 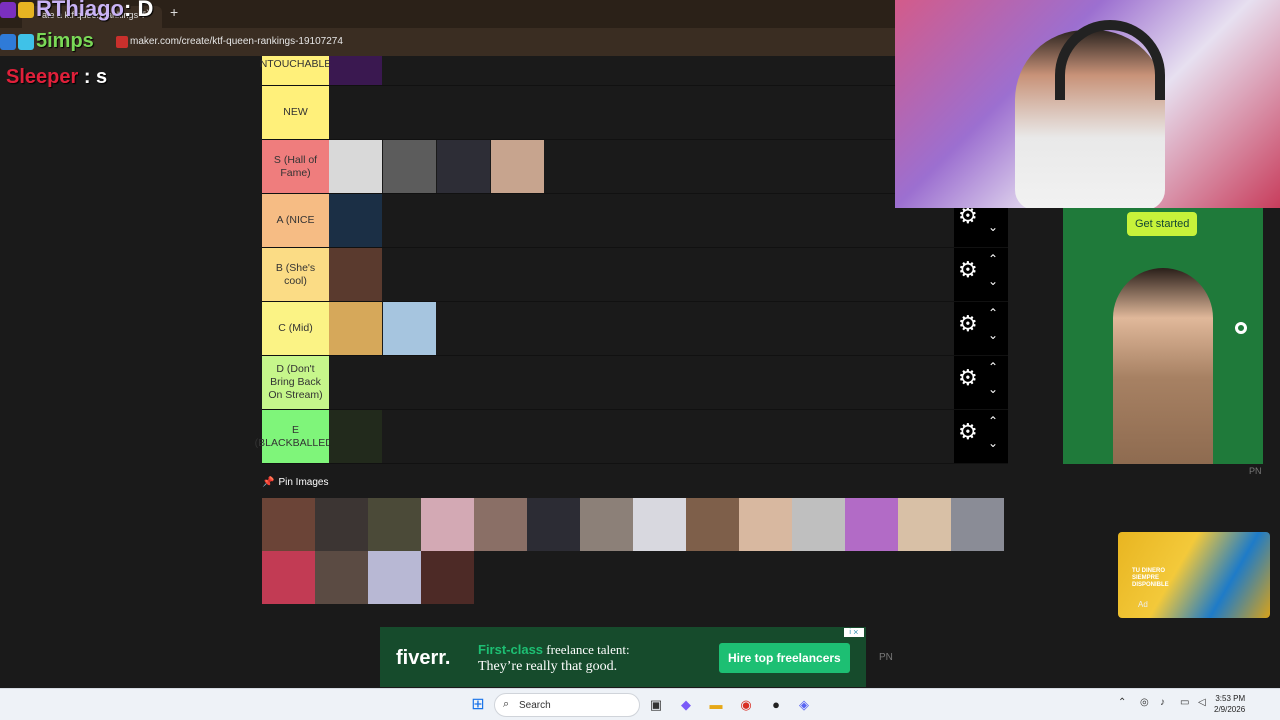 I want to click on ad-choices-icon: i ⨯, so click(x=854, y=632).